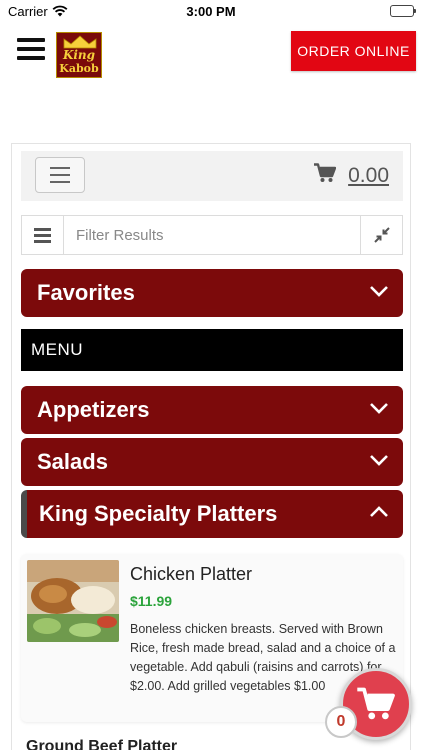  Describe the element at coordinates (368, 175) in the screenshot. I see `cart-total: 0.00` at that location.